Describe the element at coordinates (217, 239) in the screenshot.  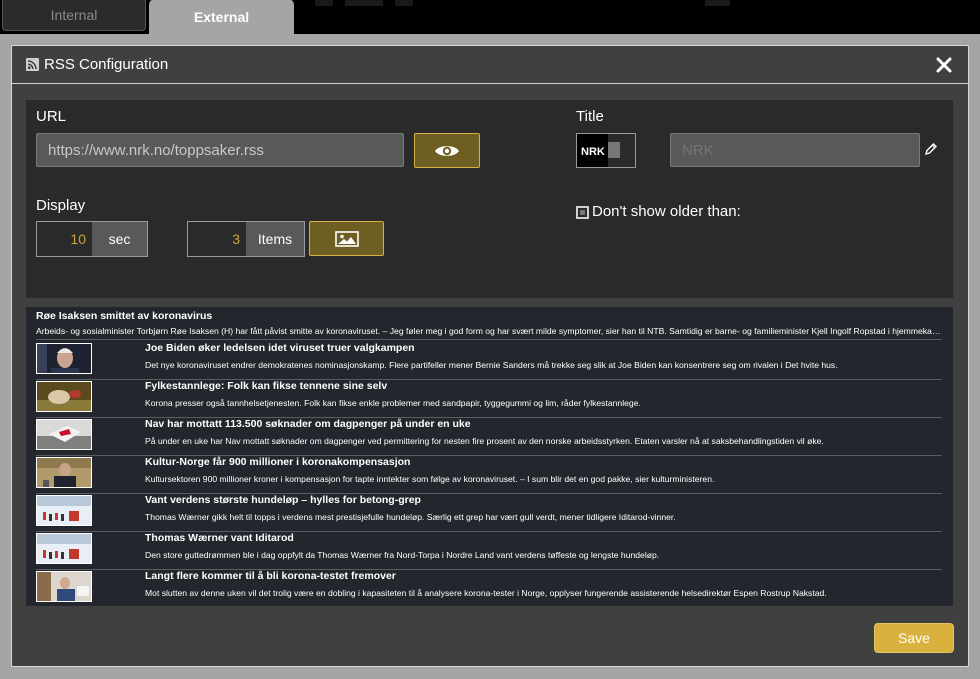
I see `items-value: 3` at that location.